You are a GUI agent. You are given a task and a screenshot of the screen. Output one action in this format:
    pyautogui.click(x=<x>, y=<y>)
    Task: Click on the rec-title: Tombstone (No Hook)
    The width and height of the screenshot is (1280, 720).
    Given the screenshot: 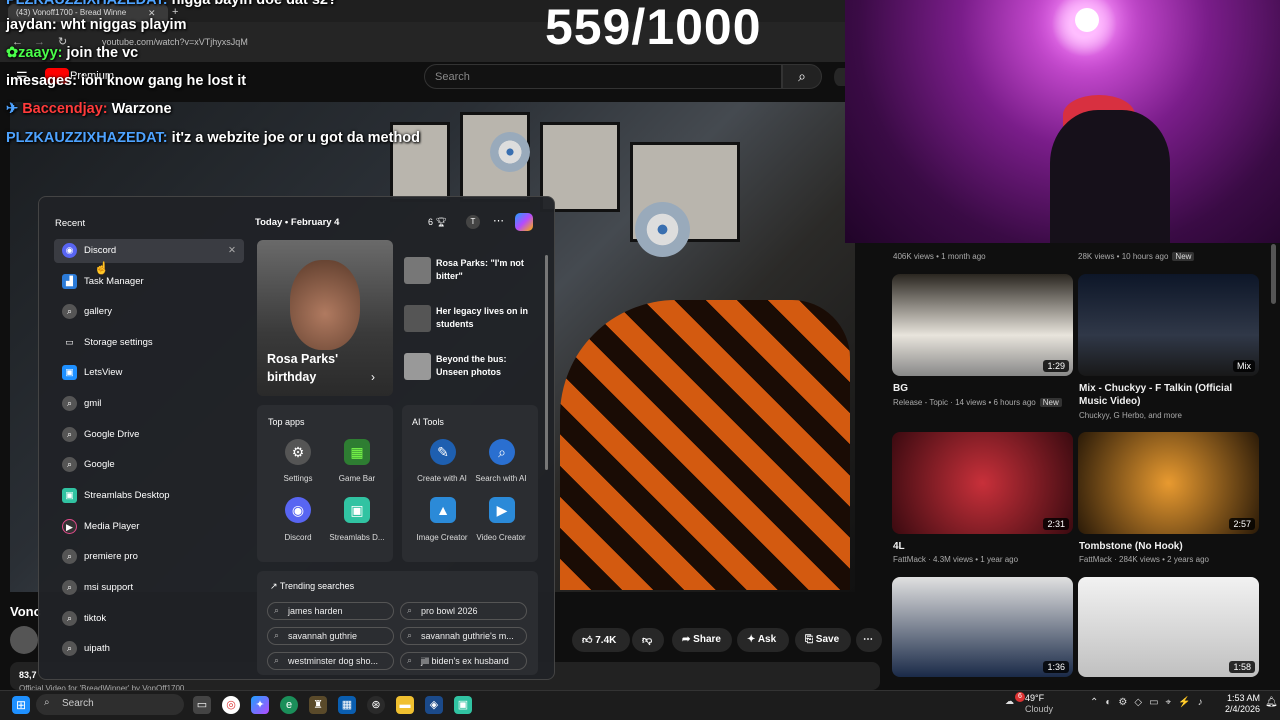 What is the action you would take?
    pyautogui.click(x=1131, y=546)
    